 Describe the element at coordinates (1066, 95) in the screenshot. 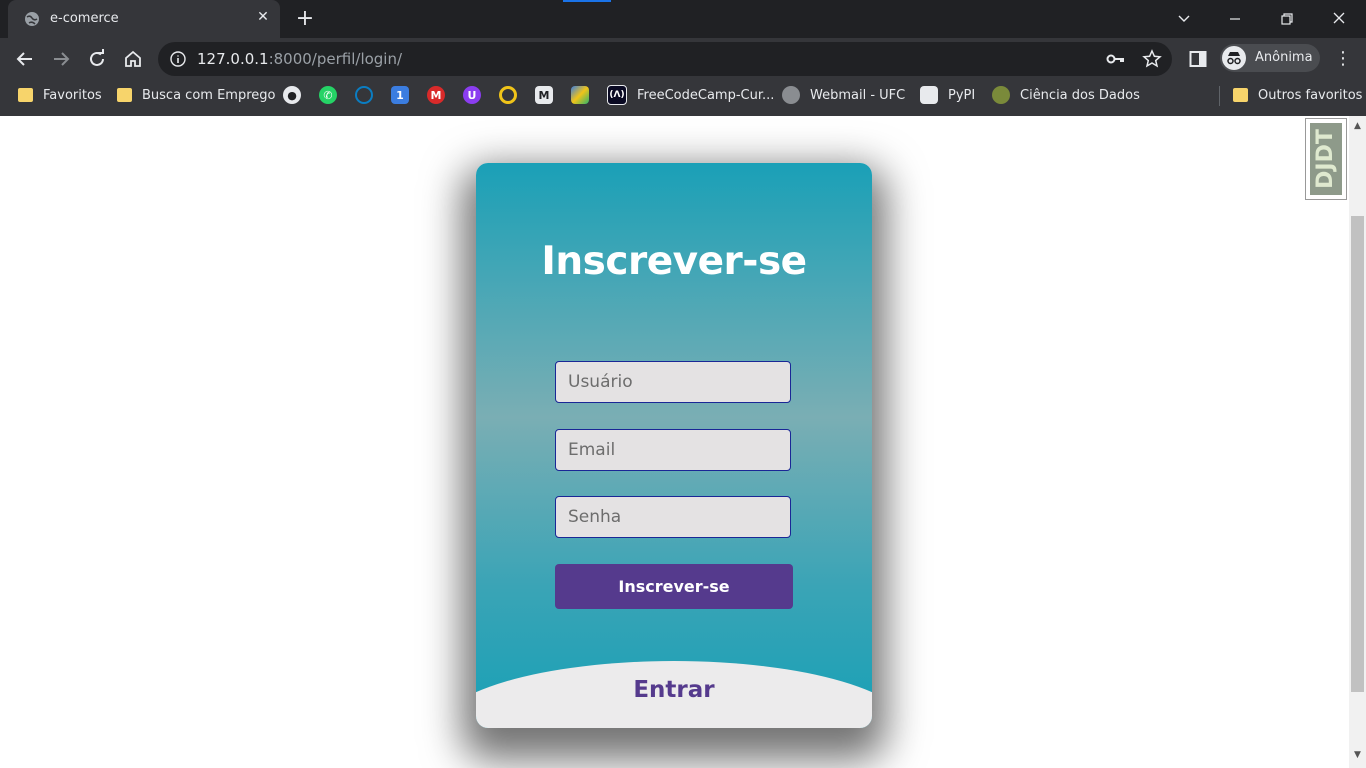

I see `bookmark-ciencia-dos-dados: Ciência dos Dados` at that location.